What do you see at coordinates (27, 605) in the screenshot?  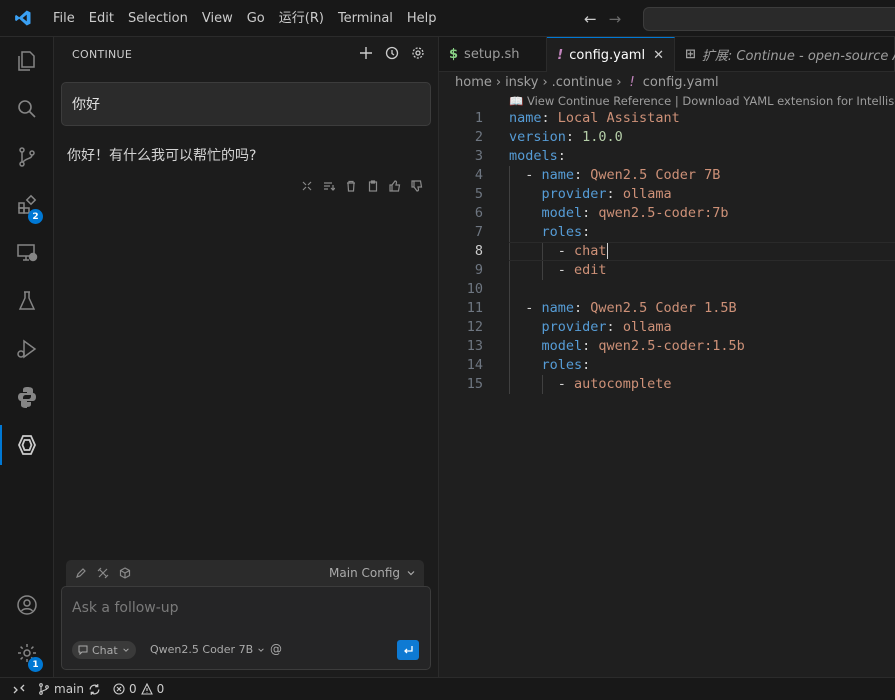 I see `account-icon` at bounding box center [27, 605].